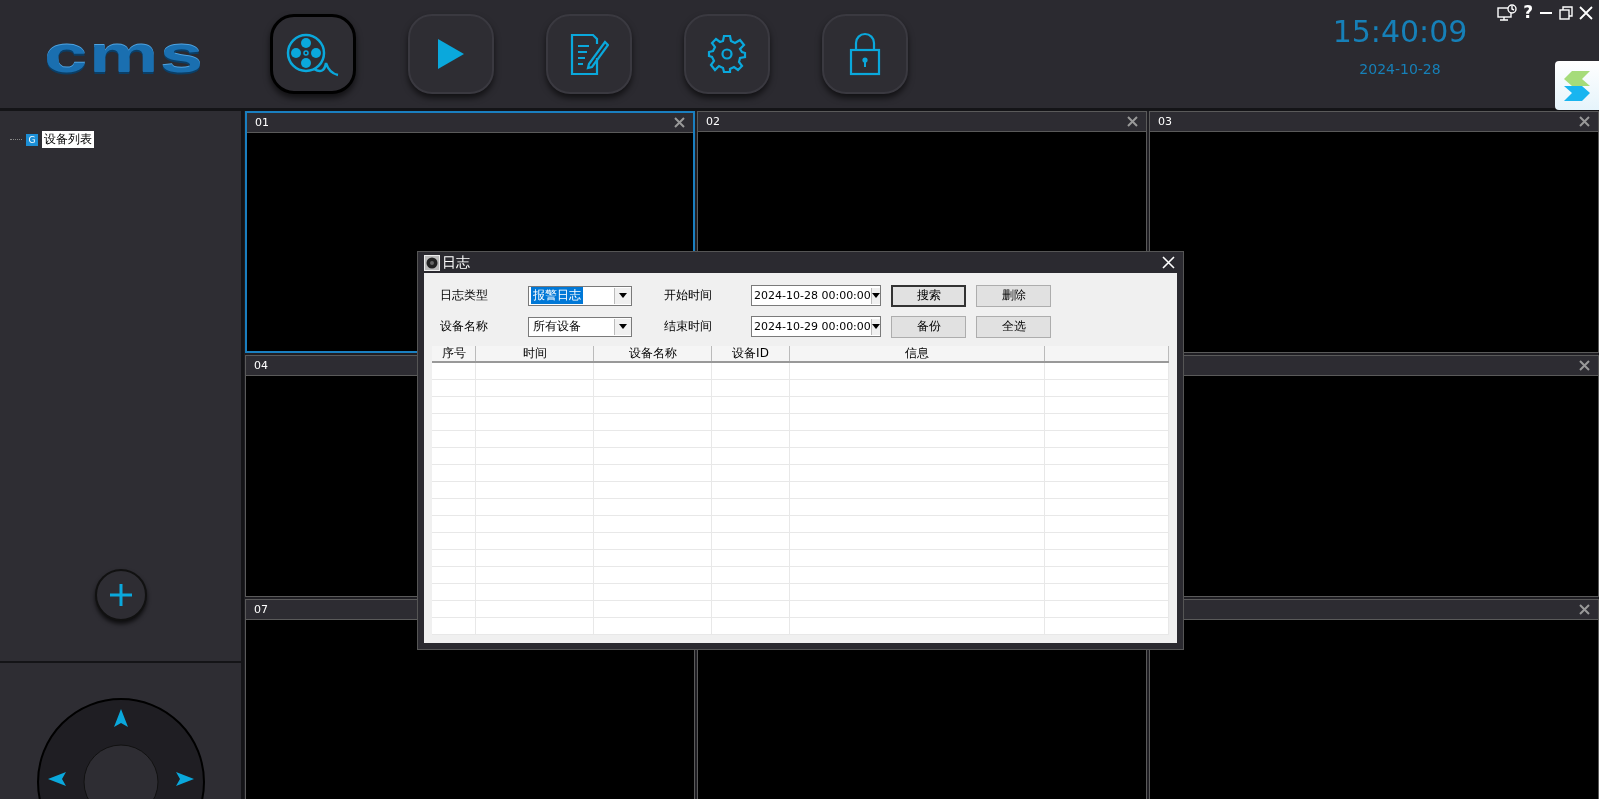 Image resolution: width=1599 pixels, height=799 pixels. Describe the element at coordinates (917, 353) in the screenshot. I see `column-header: 信息` at that location.